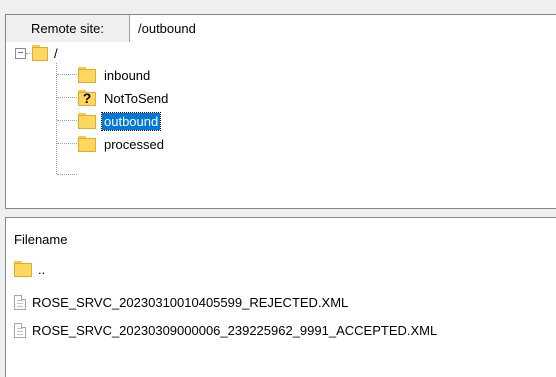 The width and height of the screenshot is (556, 377). I want to click on file-row-parent: .., so click(29, 269).